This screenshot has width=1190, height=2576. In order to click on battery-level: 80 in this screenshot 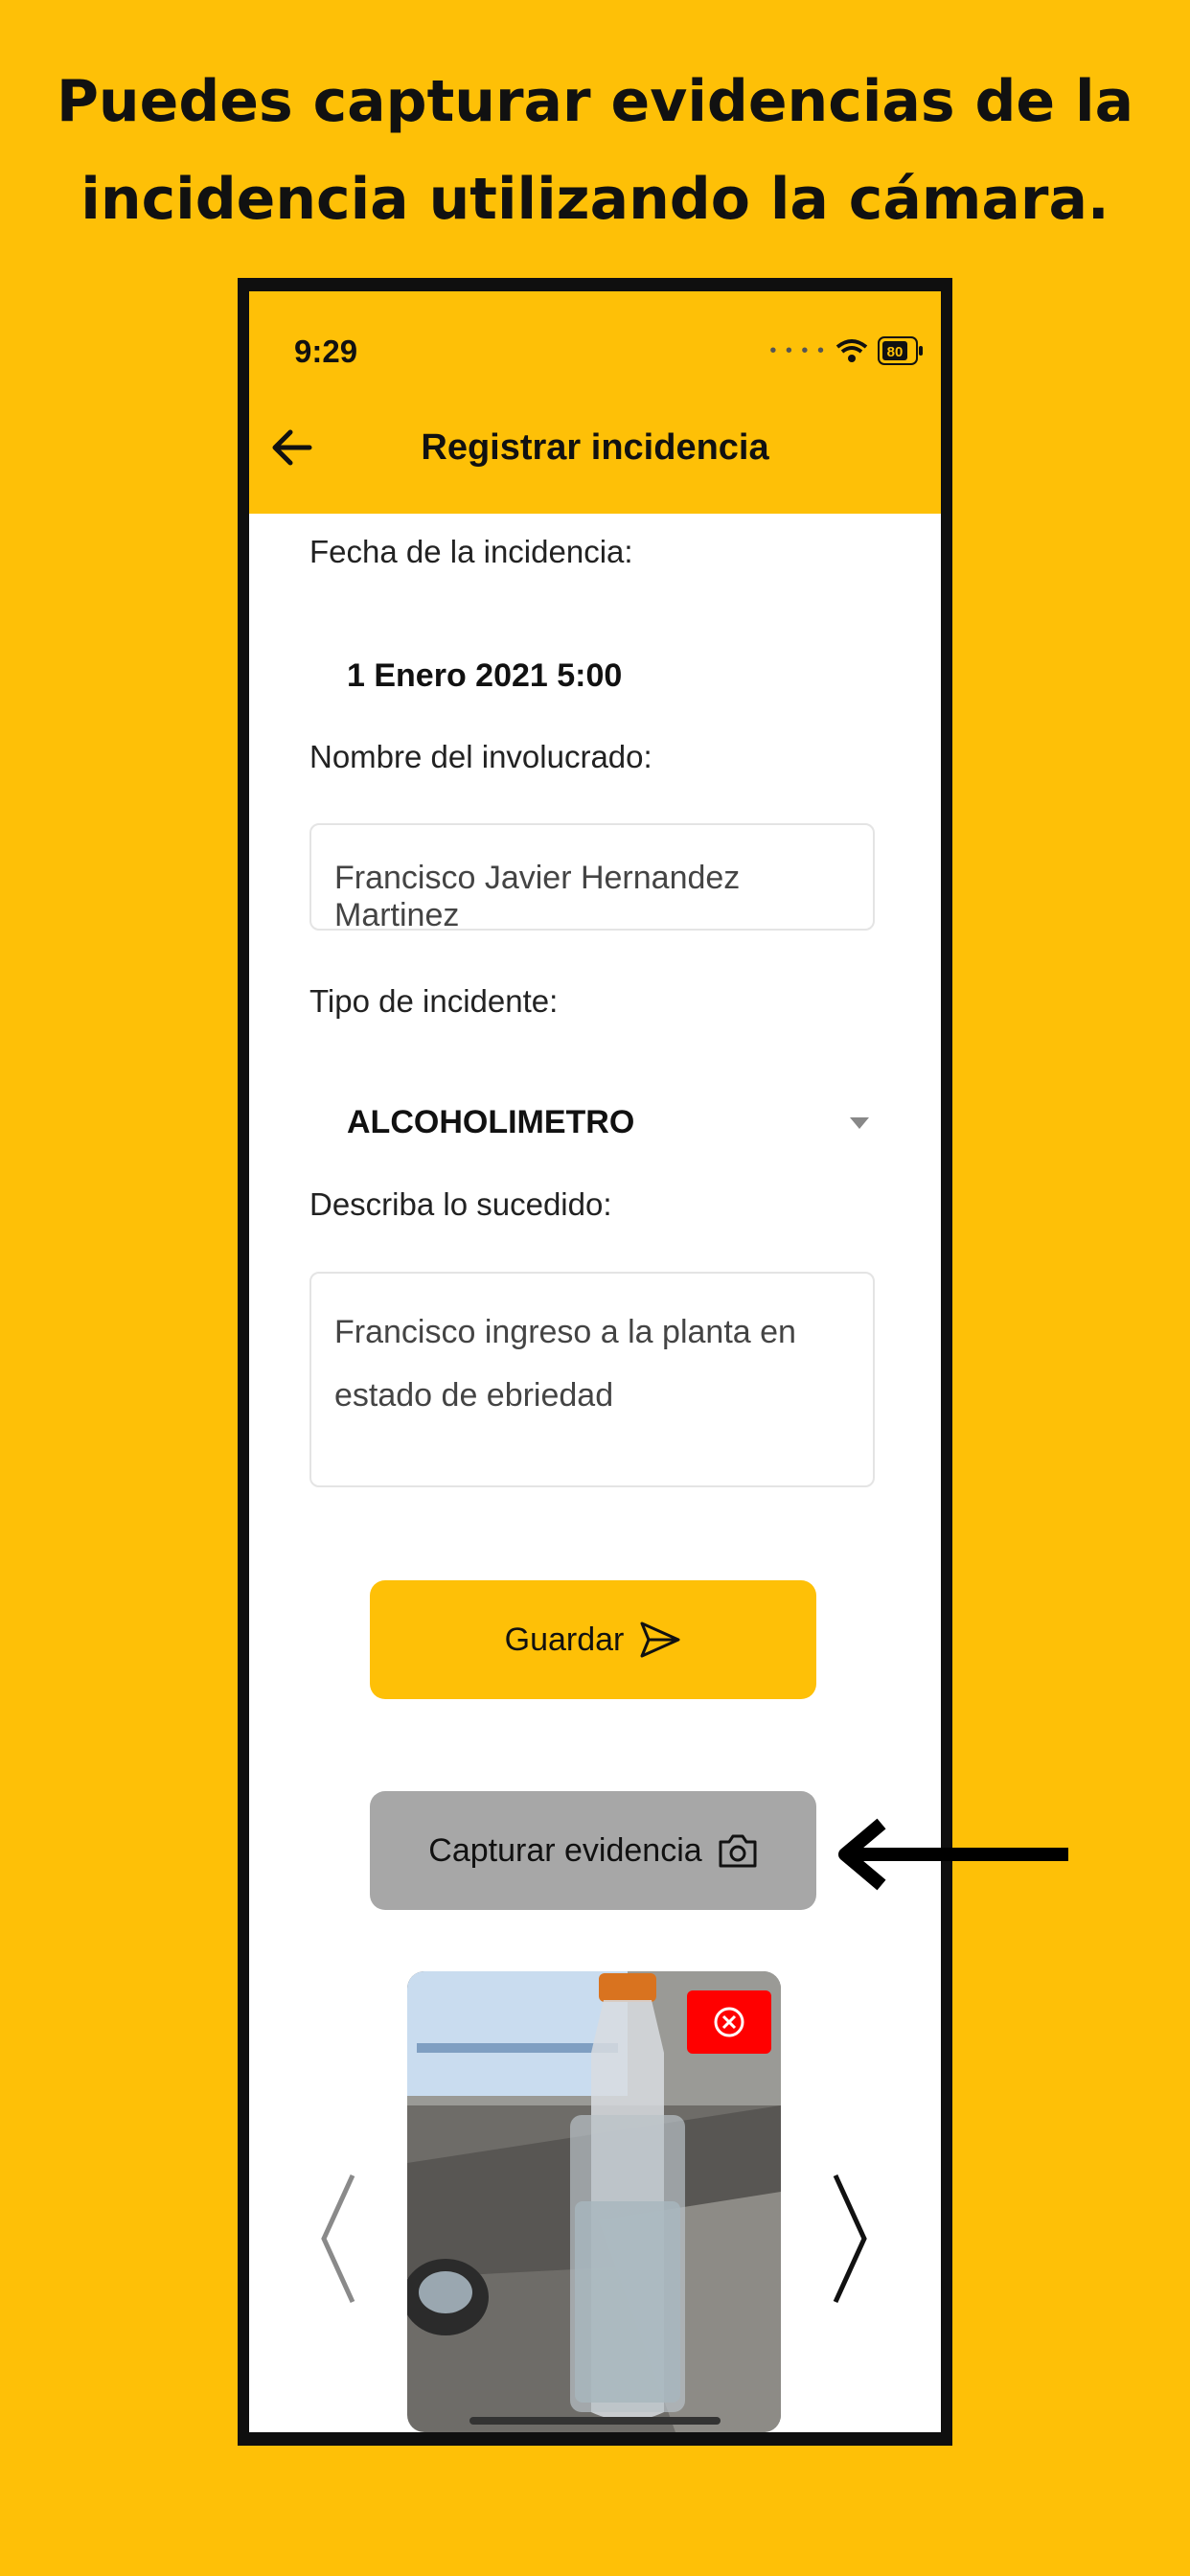, I will do `click(896, 352)`.